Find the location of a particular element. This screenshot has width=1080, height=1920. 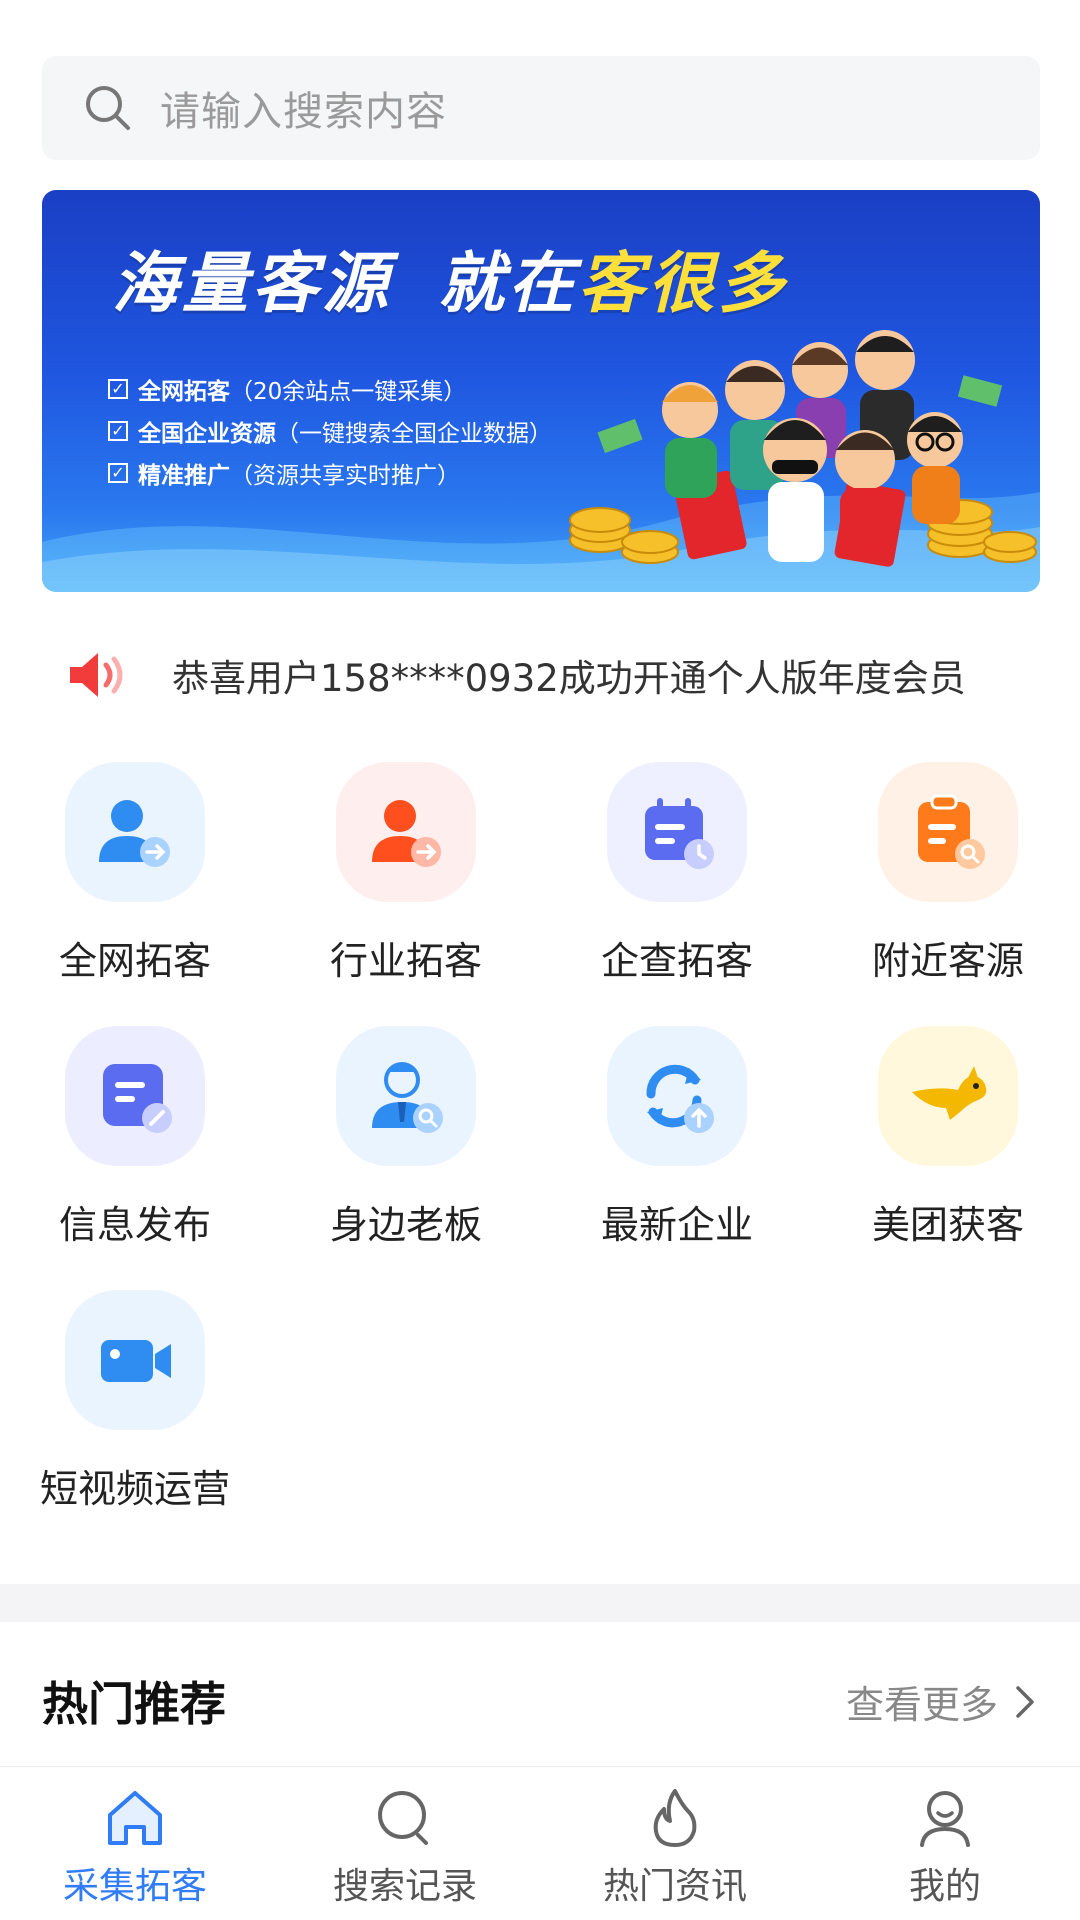

banner-feature-detail: （一键搜索全国企业数据） is located at coordinates (414, 434).